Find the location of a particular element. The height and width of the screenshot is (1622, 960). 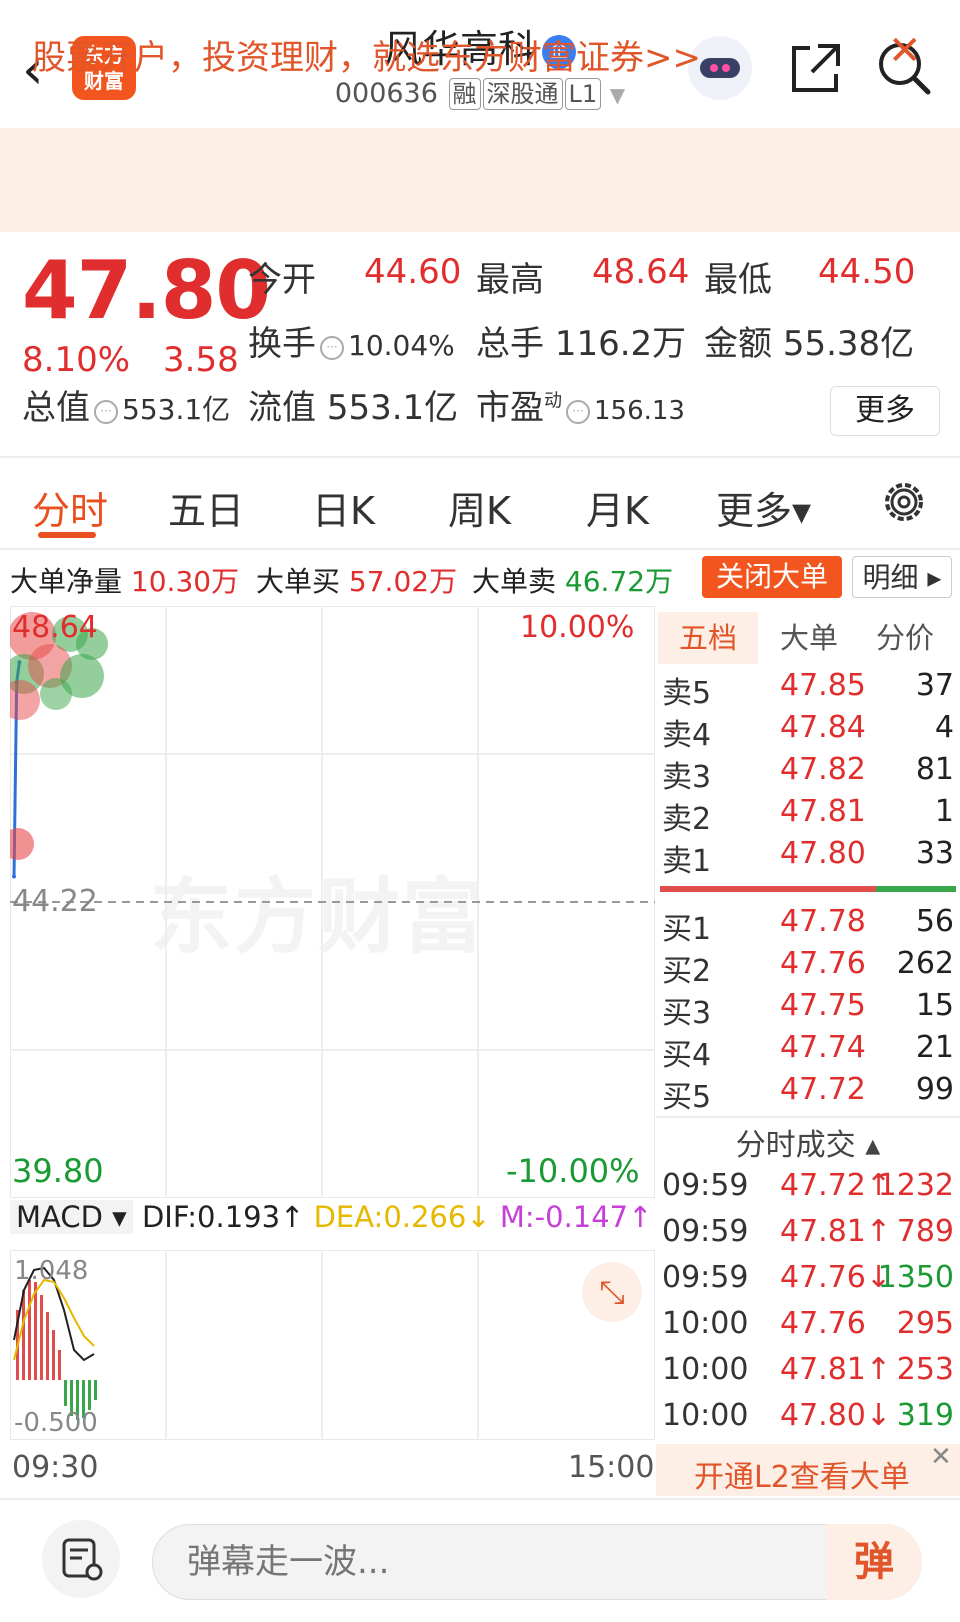

bid-row: 买3 47.75 15 is located at coordinates (808, 1009).